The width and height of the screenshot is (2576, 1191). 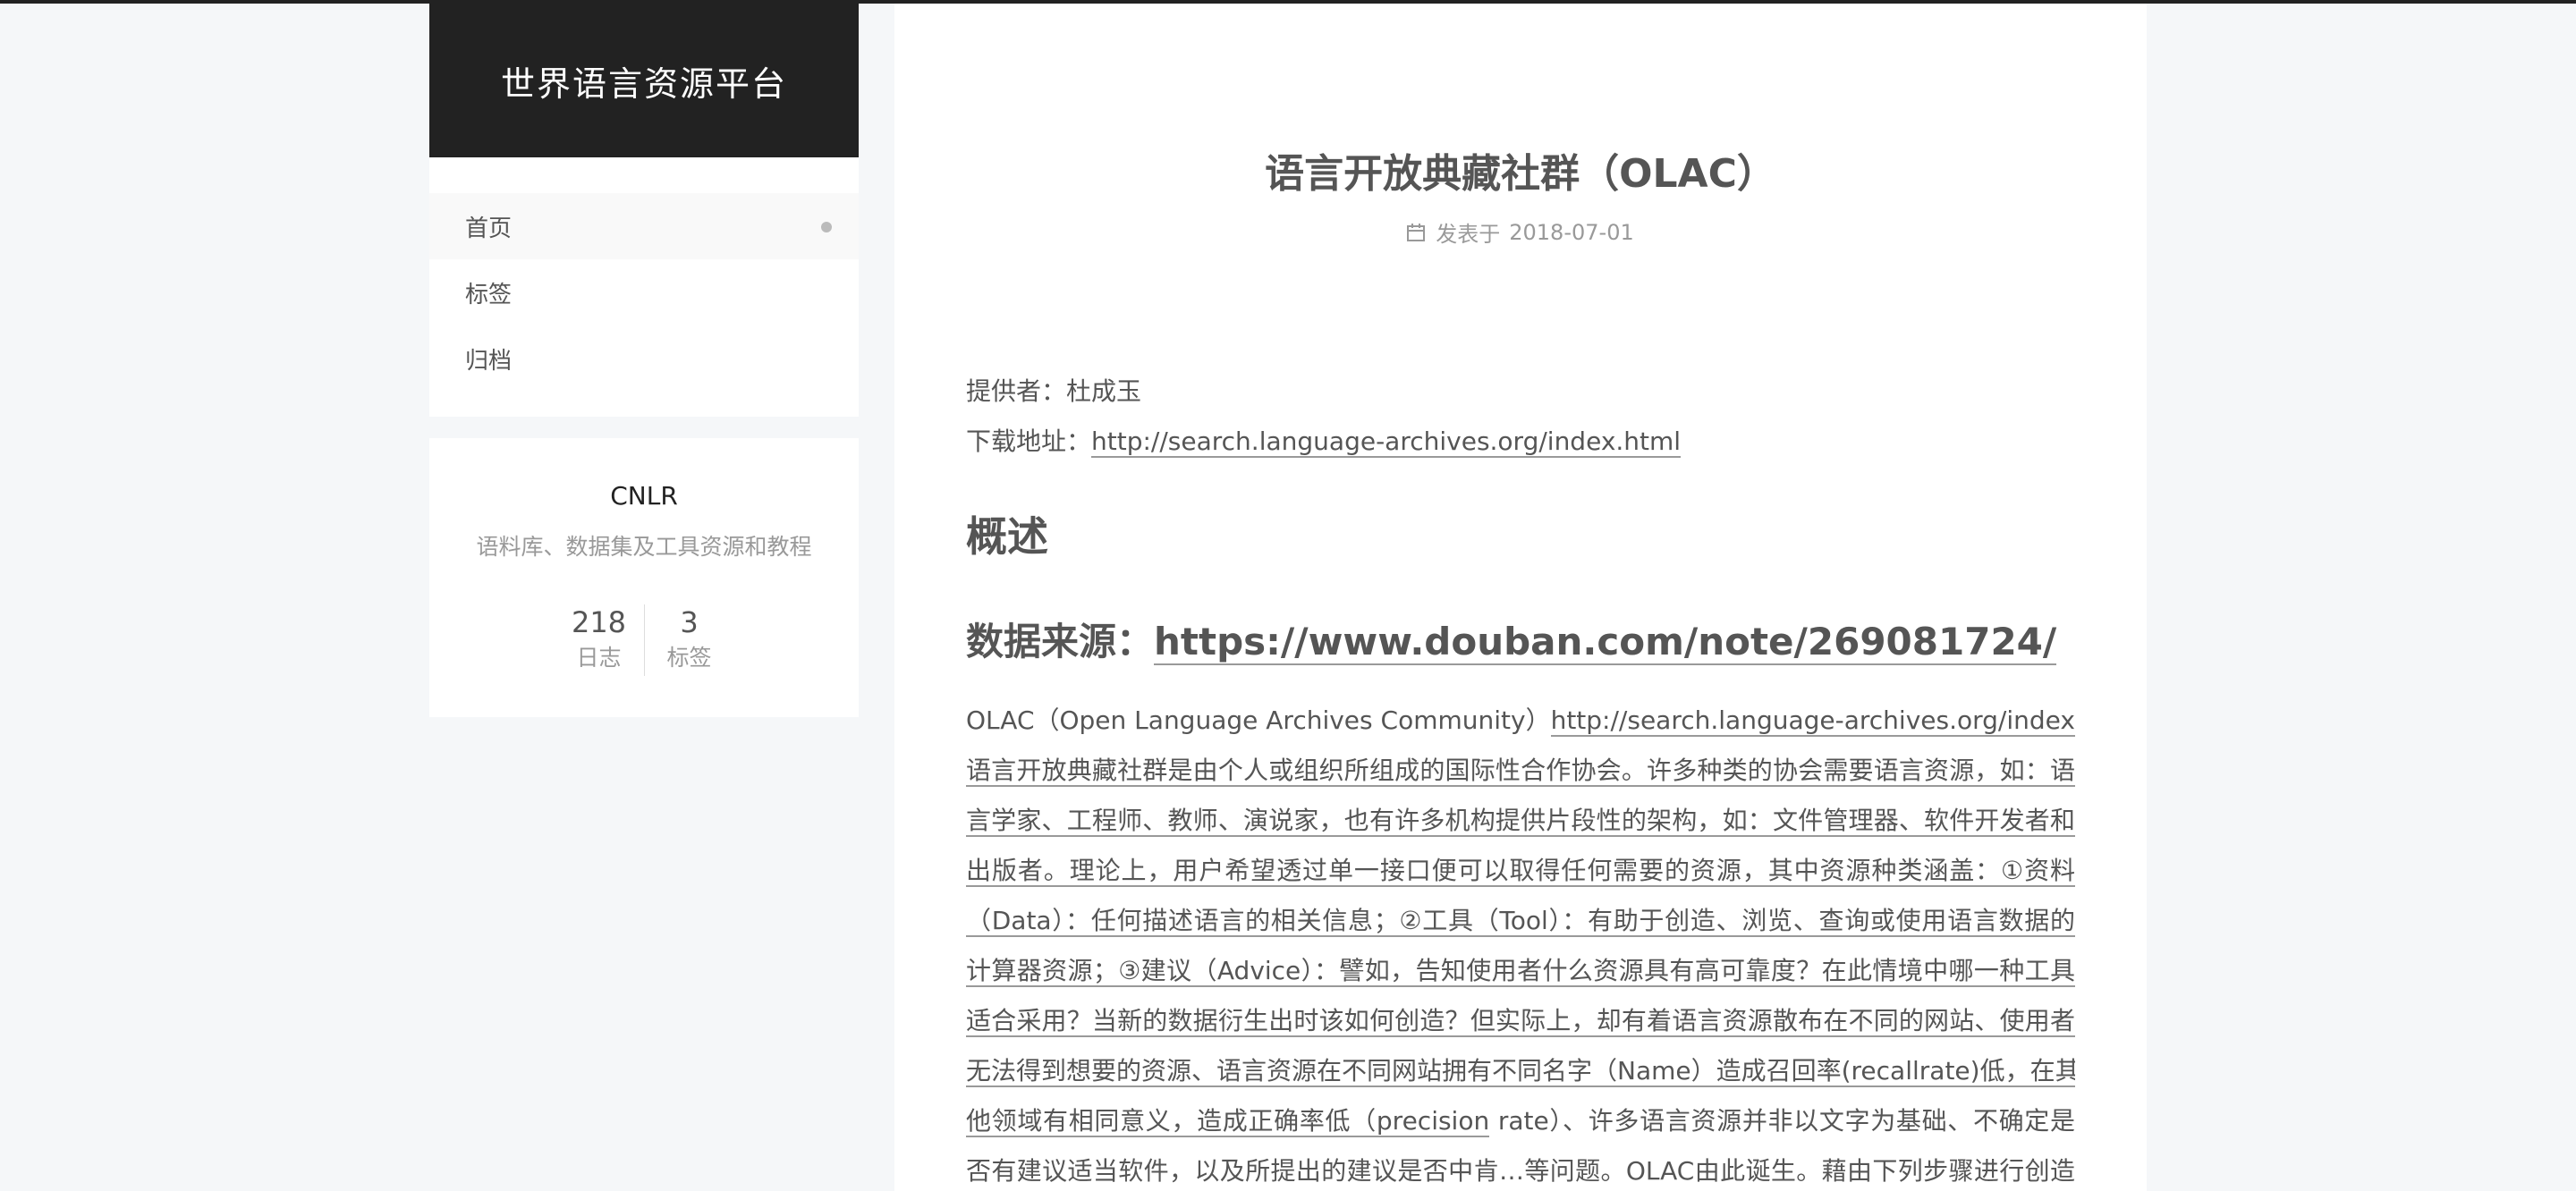 What do you see at coordinates (489, 294) in the screenshot?
I see `menu-item-label: 标签` at bounding box center [489, 294].